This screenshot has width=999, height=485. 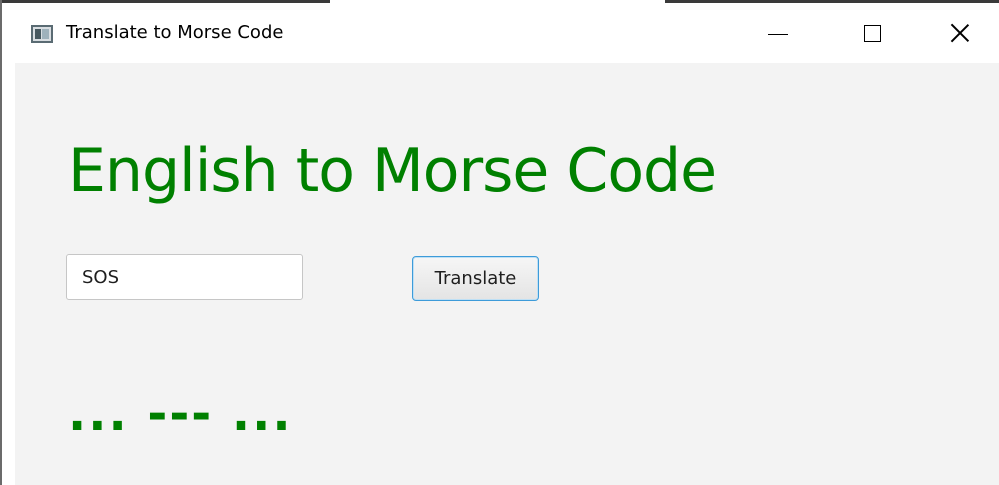 I want to click on english-text-input, so click(x=184, y=277).